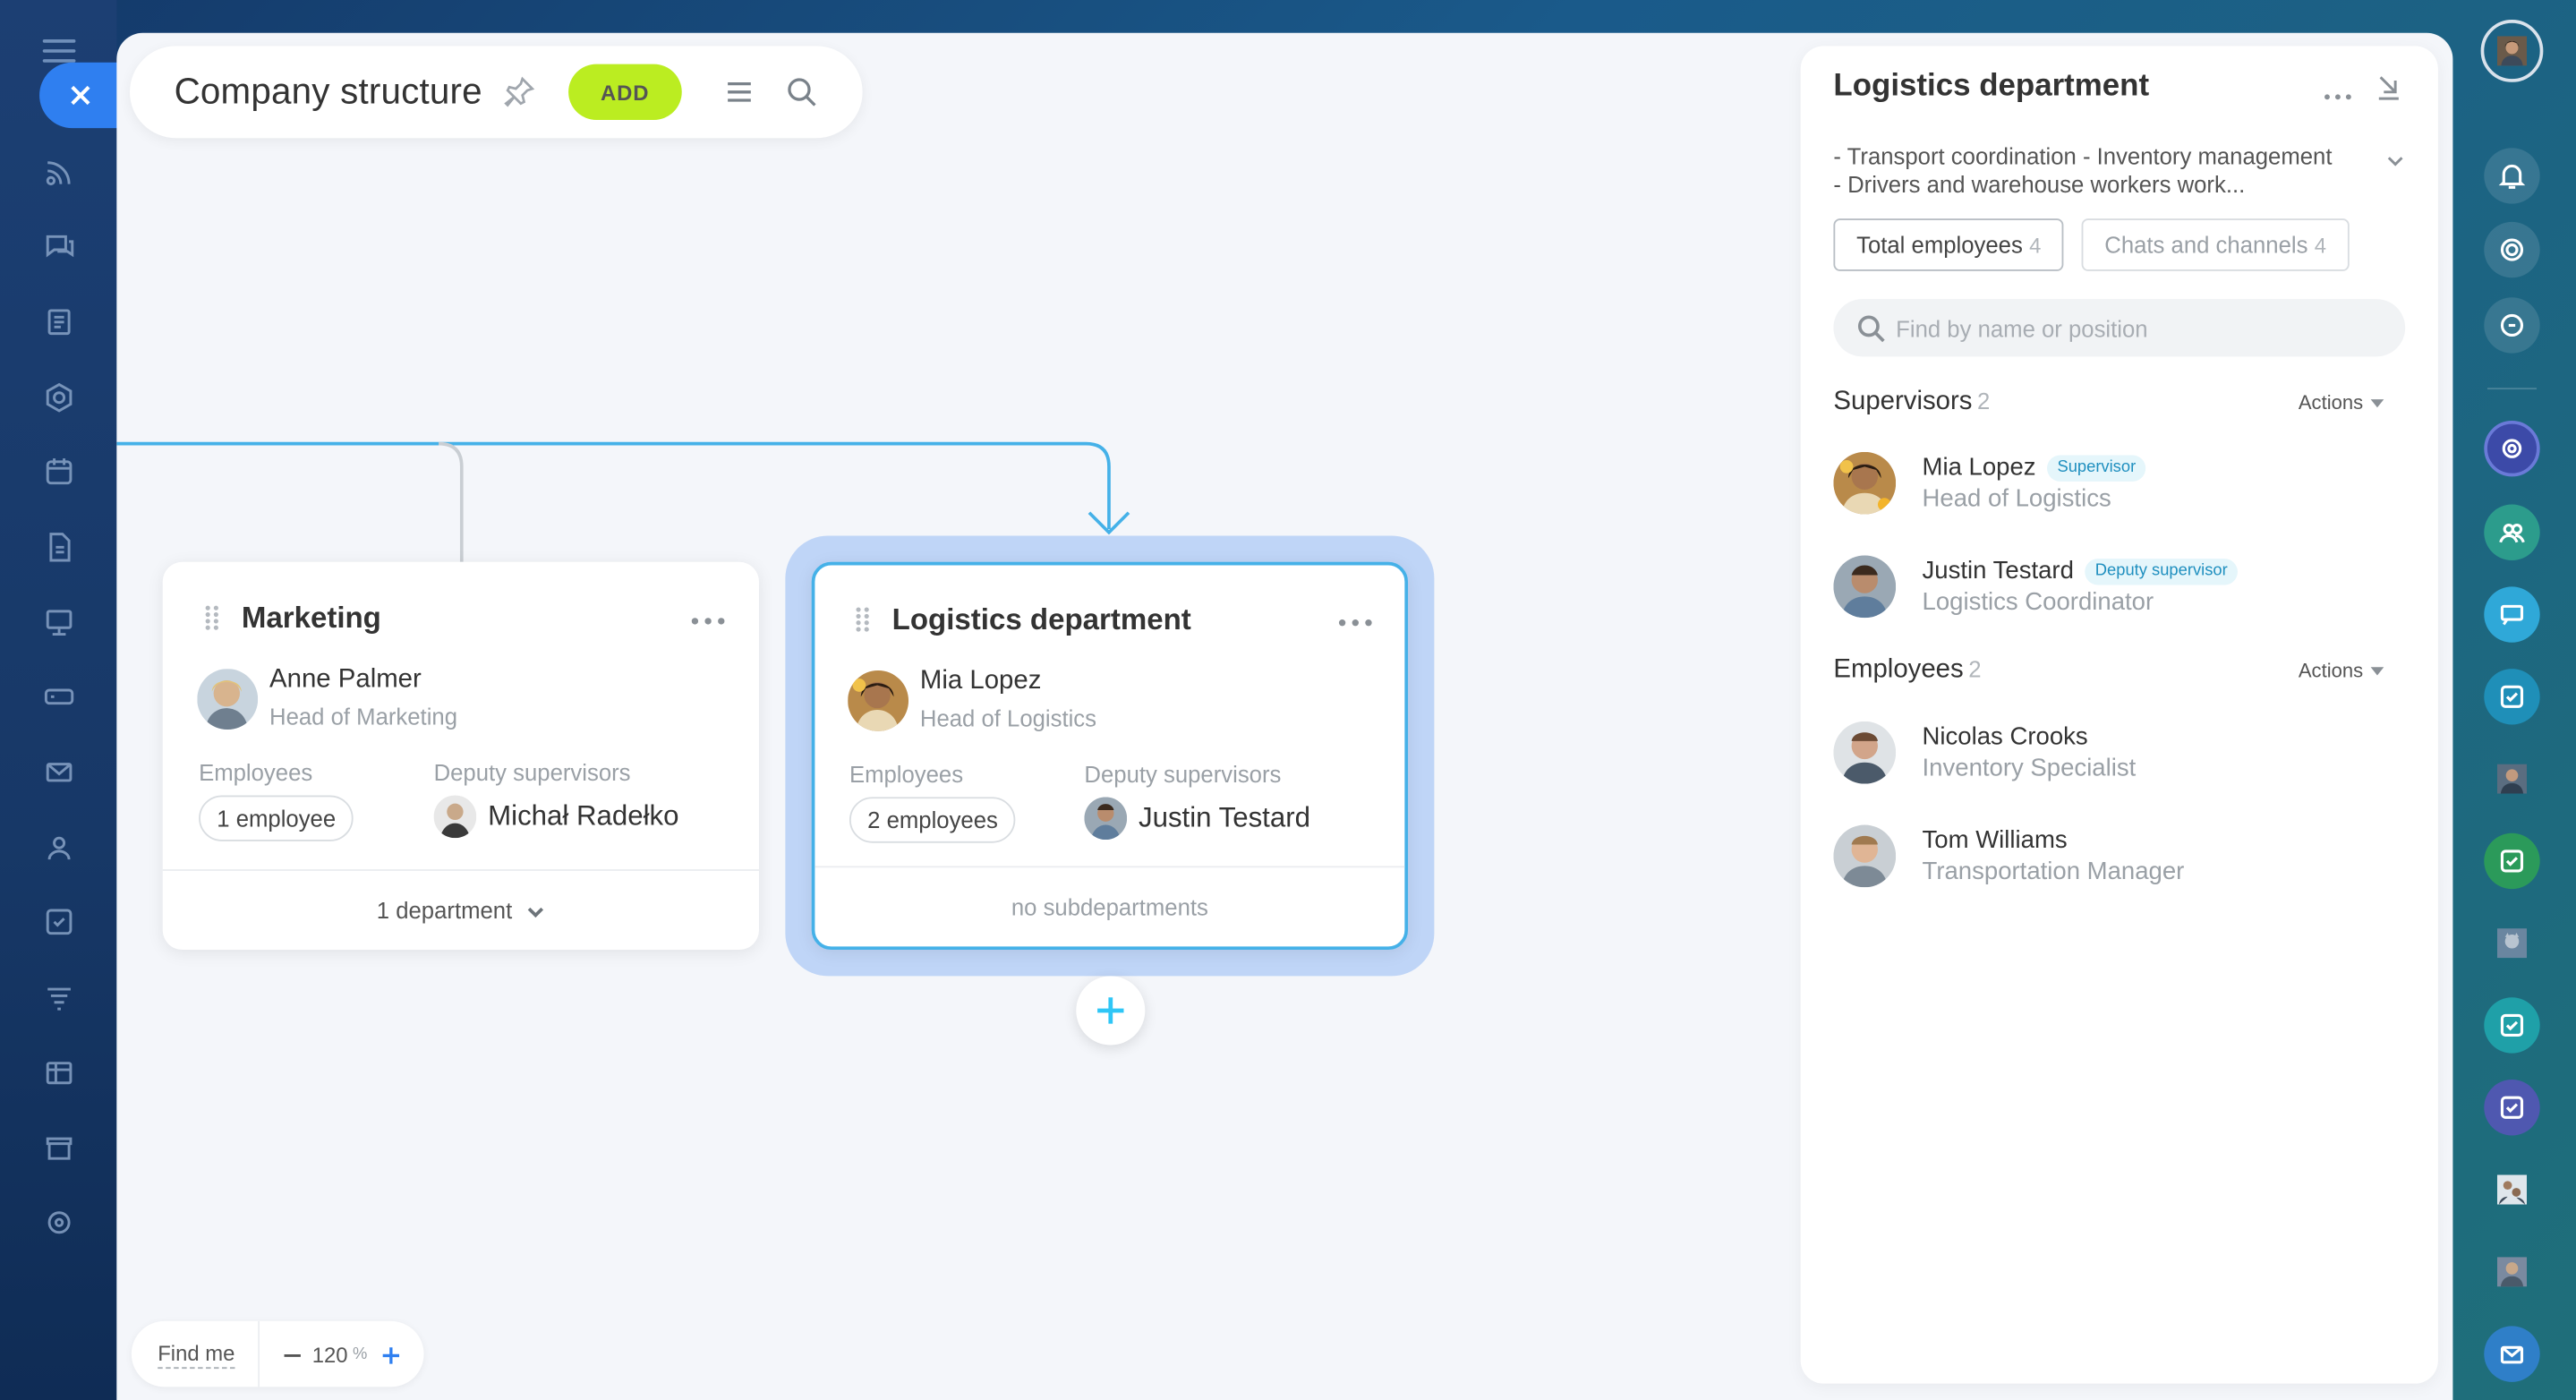  Describe the element at coordinates (2029, 768) in the screenshot. I see `person-position: Inventory Specialist` at that location.